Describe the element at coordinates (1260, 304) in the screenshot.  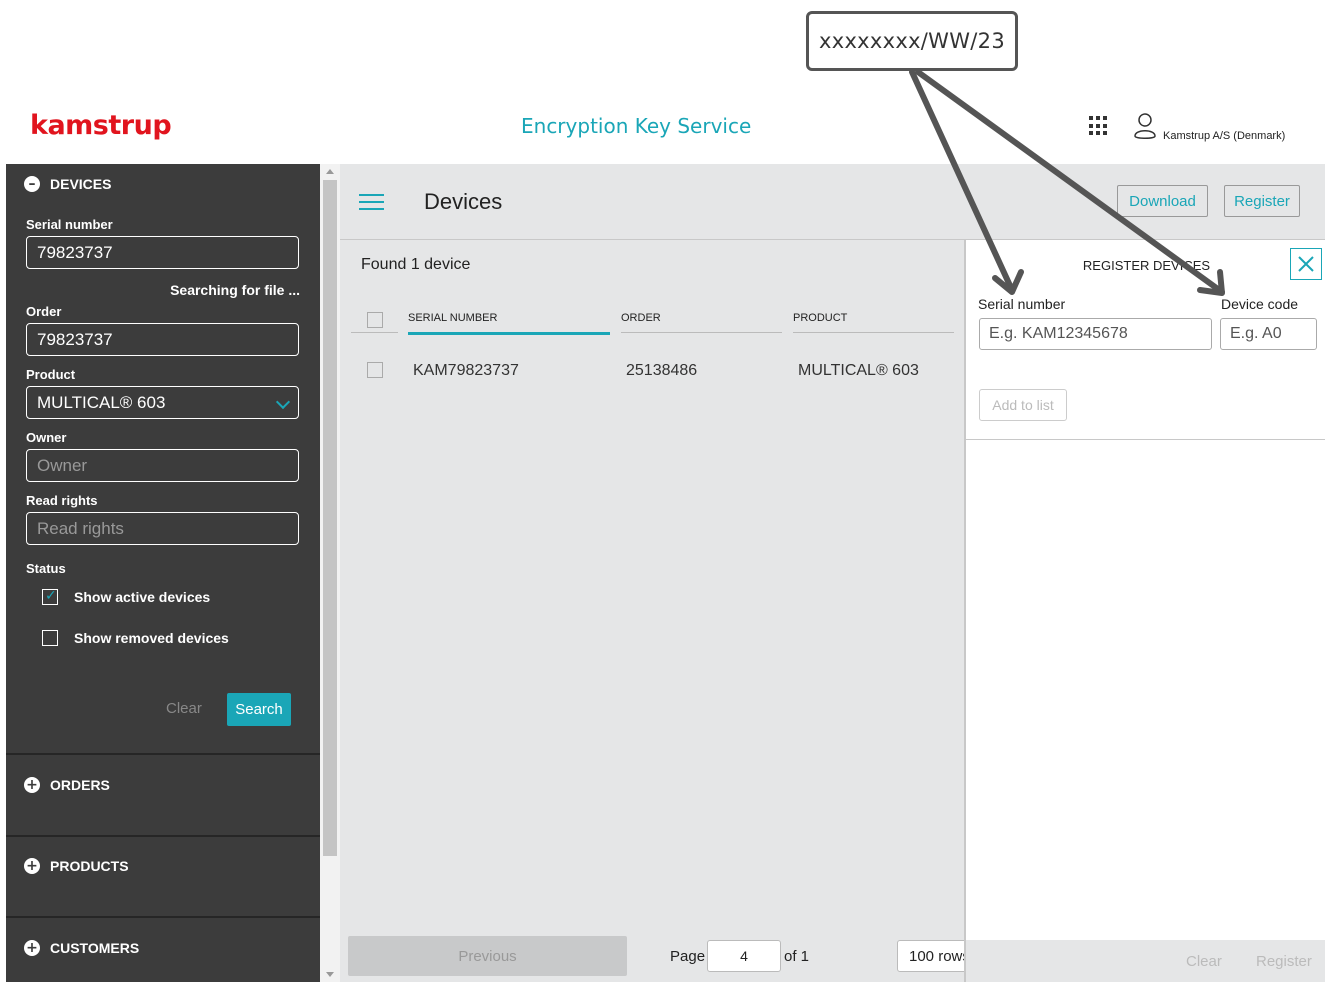
I see `device-code-label: Device code` at that location.